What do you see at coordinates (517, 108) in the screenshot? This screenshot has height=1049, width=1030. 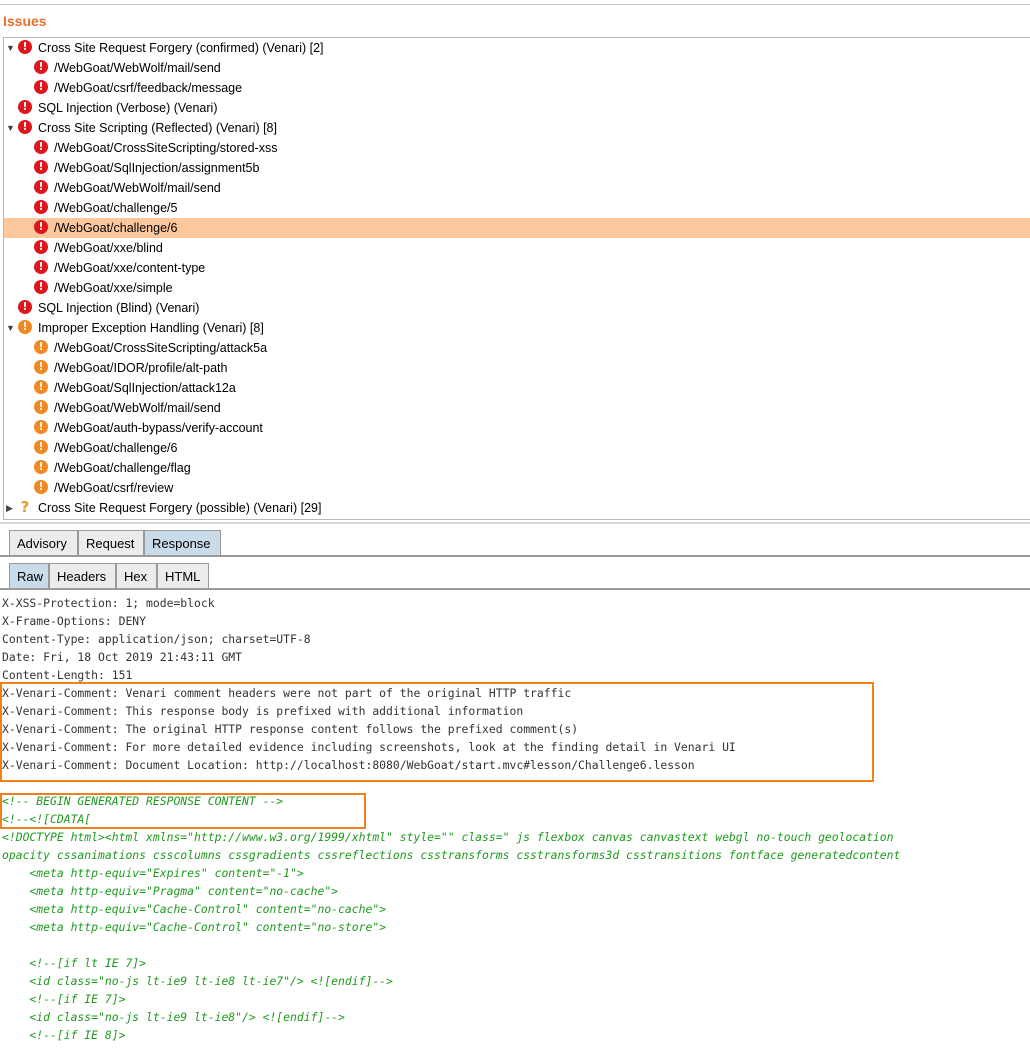 I see `issue-category-row: ! SQL Injection (Verbose) (Venari)` at bounding box center [517, 108].